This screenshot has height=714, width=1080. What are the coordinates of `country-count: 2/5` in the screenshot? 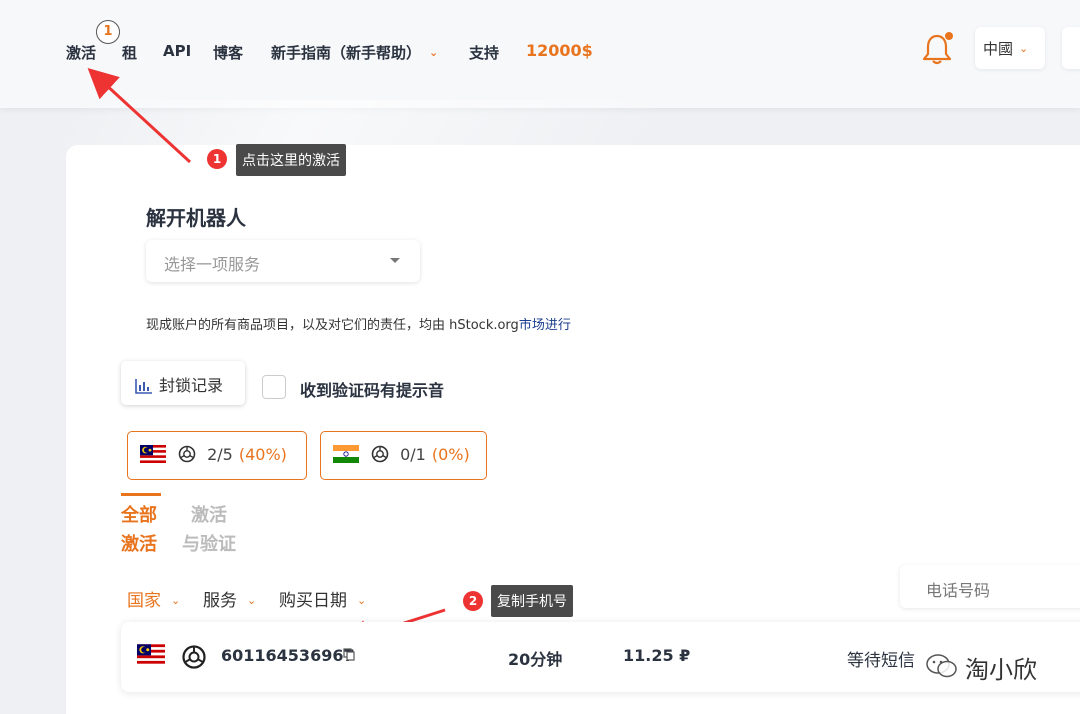 It's located at (220, 454).